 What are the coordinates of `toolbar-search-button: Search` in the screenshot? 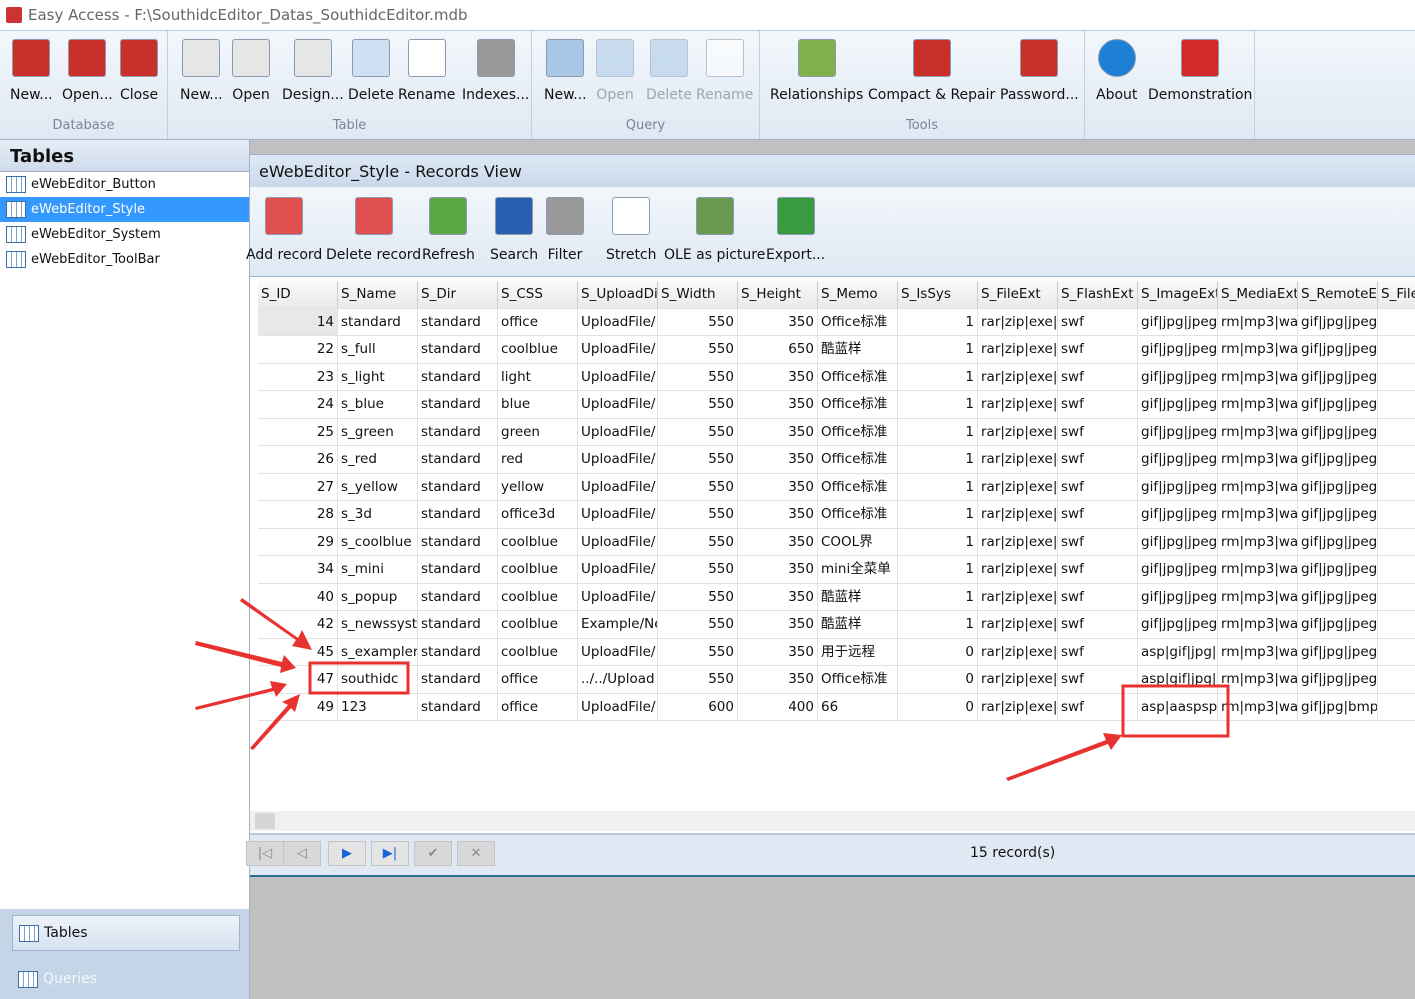 It's located at (514, 230).